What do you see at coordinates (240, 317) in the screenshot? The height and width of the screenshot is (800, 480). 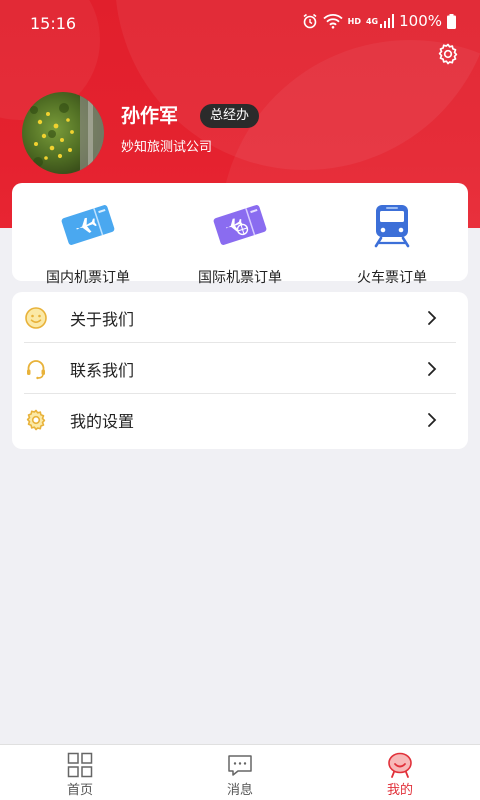 I see `menu-item-about-us: 关于我们` at bounding box center [240, 317].